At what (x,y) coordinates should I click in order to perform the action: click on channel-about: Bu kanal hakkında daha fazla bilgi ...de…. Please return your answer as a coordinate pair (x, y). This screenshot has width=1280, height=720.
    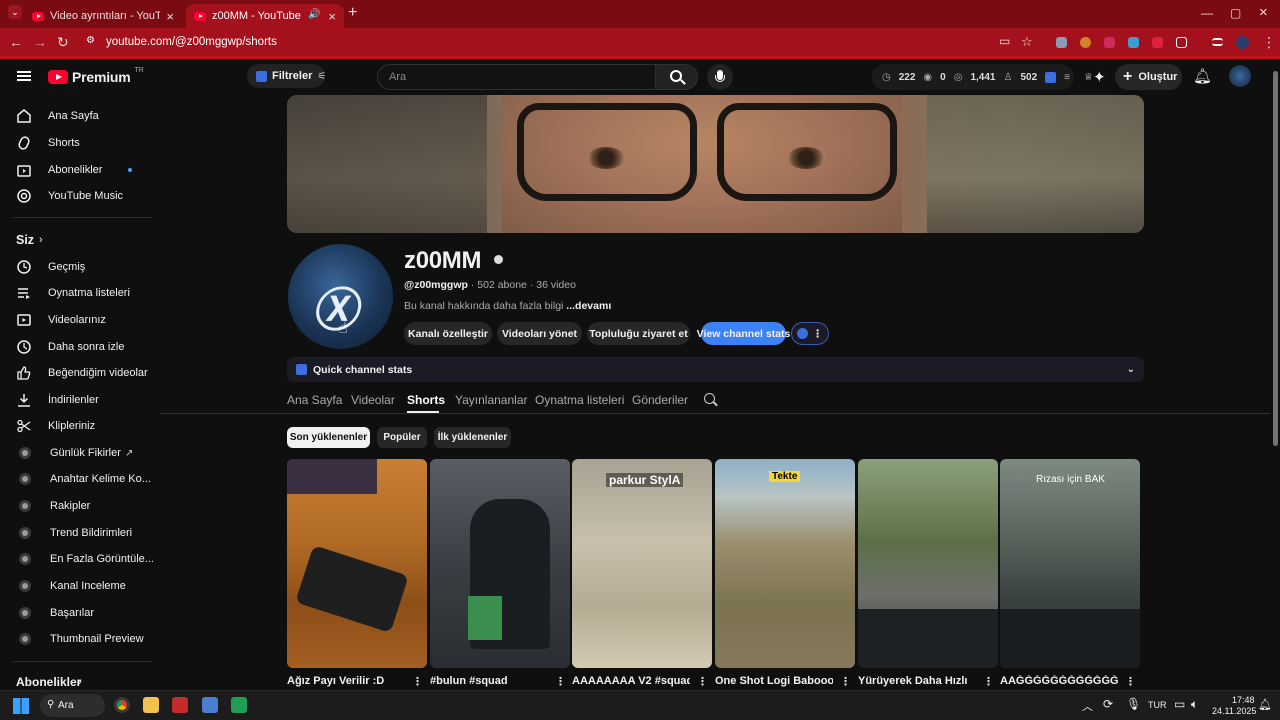
    Looking at the image, I should click on (507, 306).